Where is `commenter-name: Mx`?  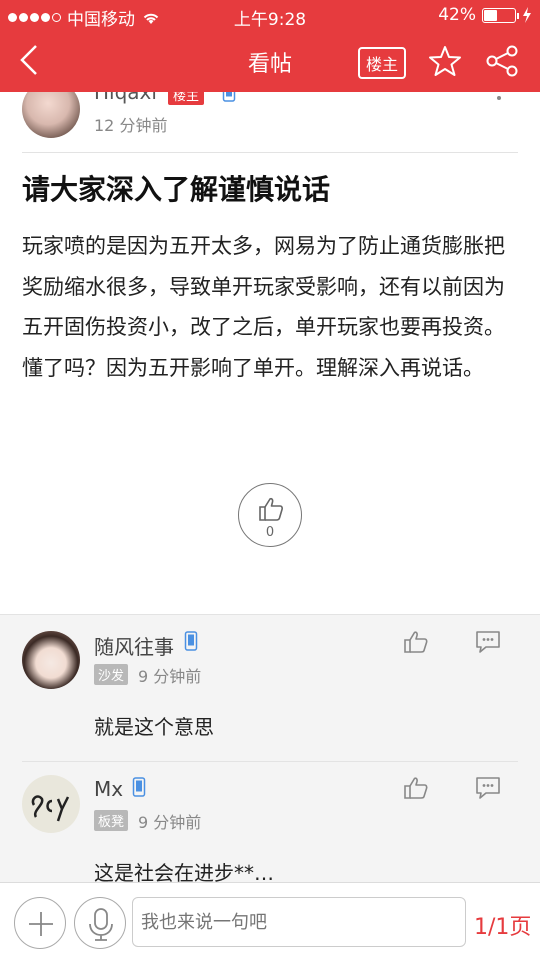
commenter-name: Mx is located at coordinates (108, 789).